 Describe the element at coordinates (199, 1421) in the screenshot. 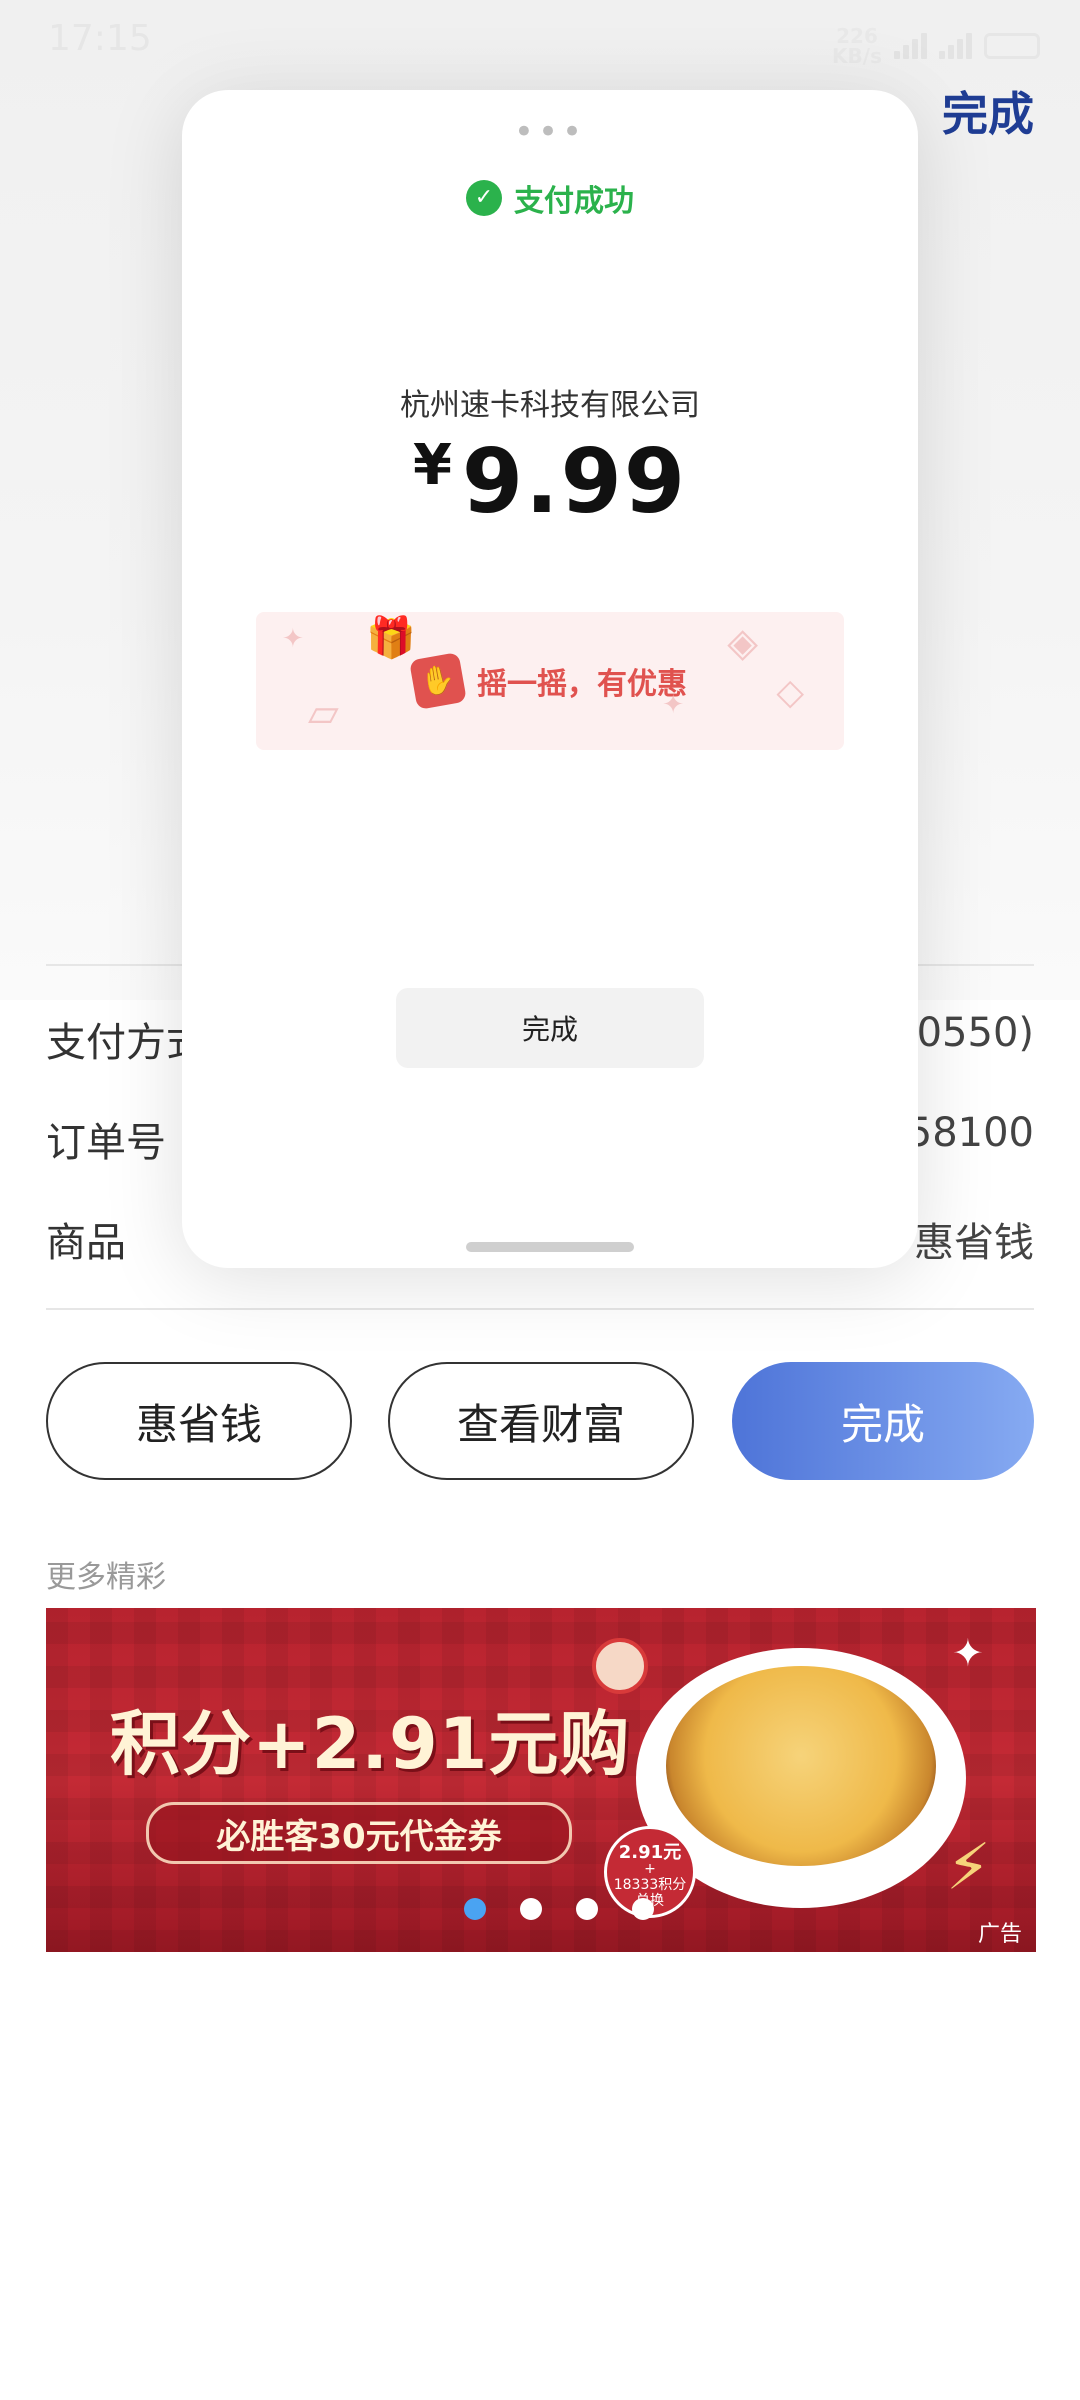

I see `save-money-button: 惠省钱` at that location.